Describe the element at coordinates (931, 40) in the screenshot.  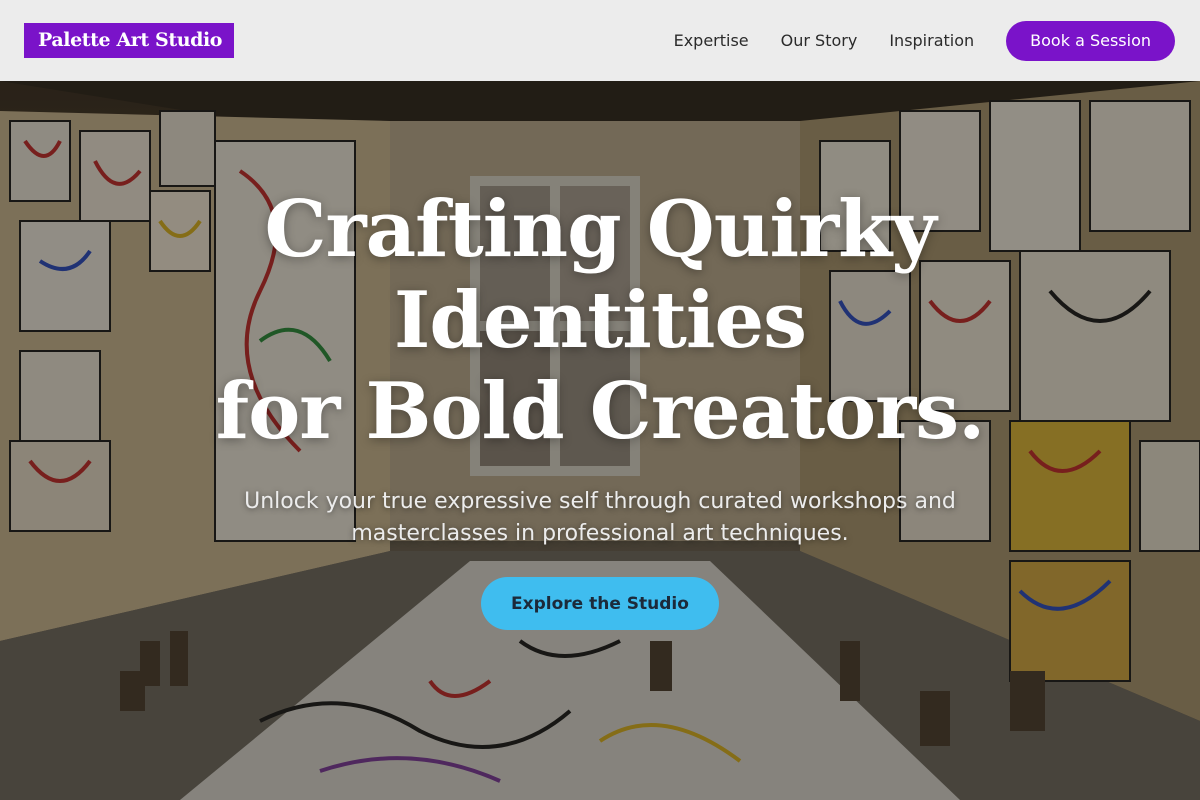
I see `nav-link-inspiration: Inspiration` at that location.